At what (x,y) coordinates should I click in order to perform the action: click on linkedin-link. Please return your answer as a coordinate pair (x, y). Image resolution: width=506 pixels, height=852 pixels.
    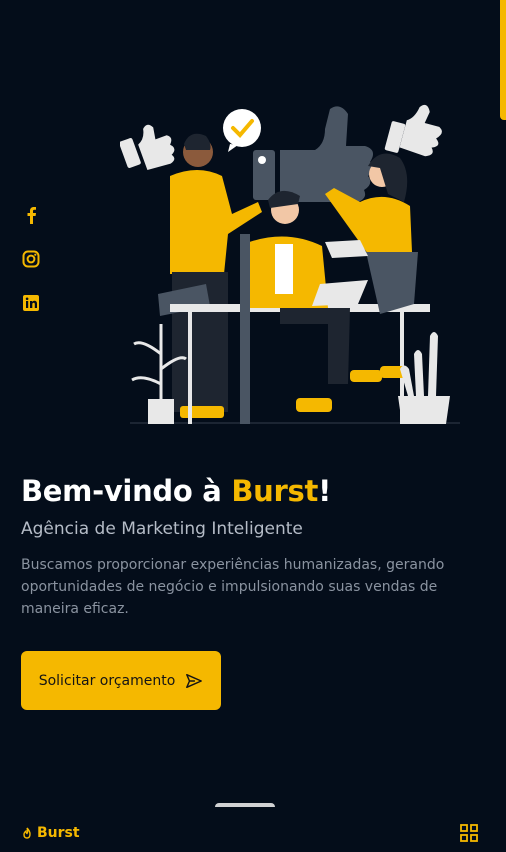
    Looking at the image, I should click on (31, 303).